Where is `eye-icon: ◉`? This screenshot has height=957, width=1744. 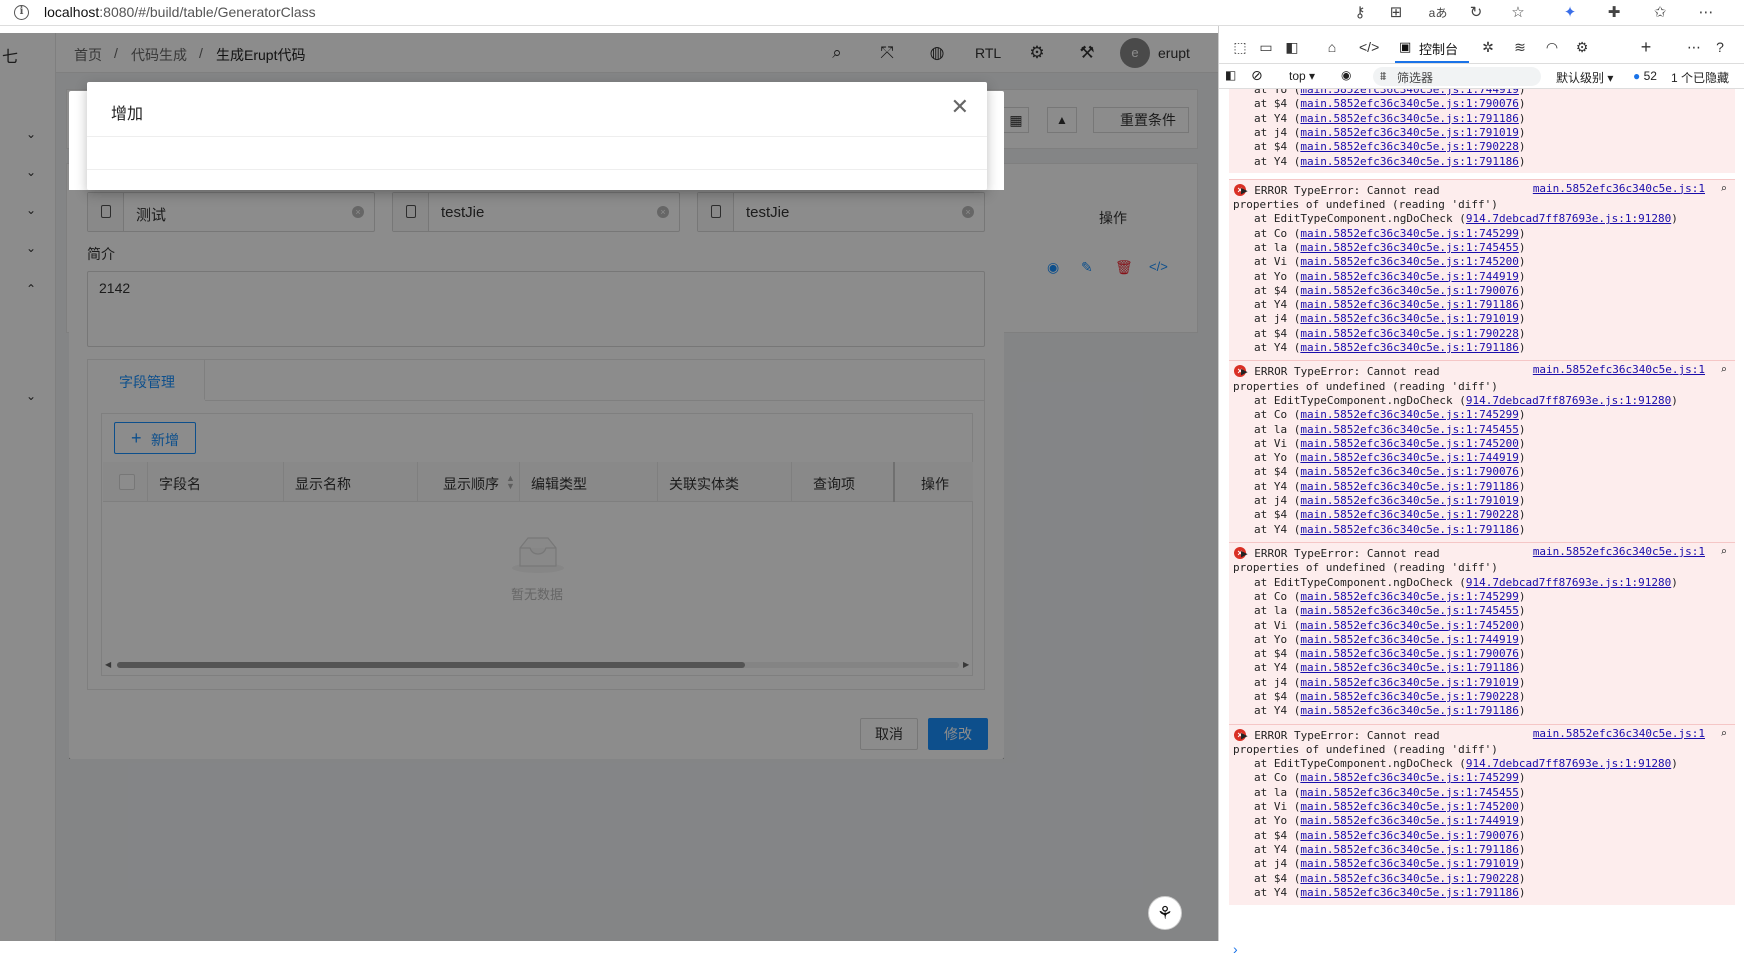 eye-icon: ◉ is located at coordinates (1346, 75).